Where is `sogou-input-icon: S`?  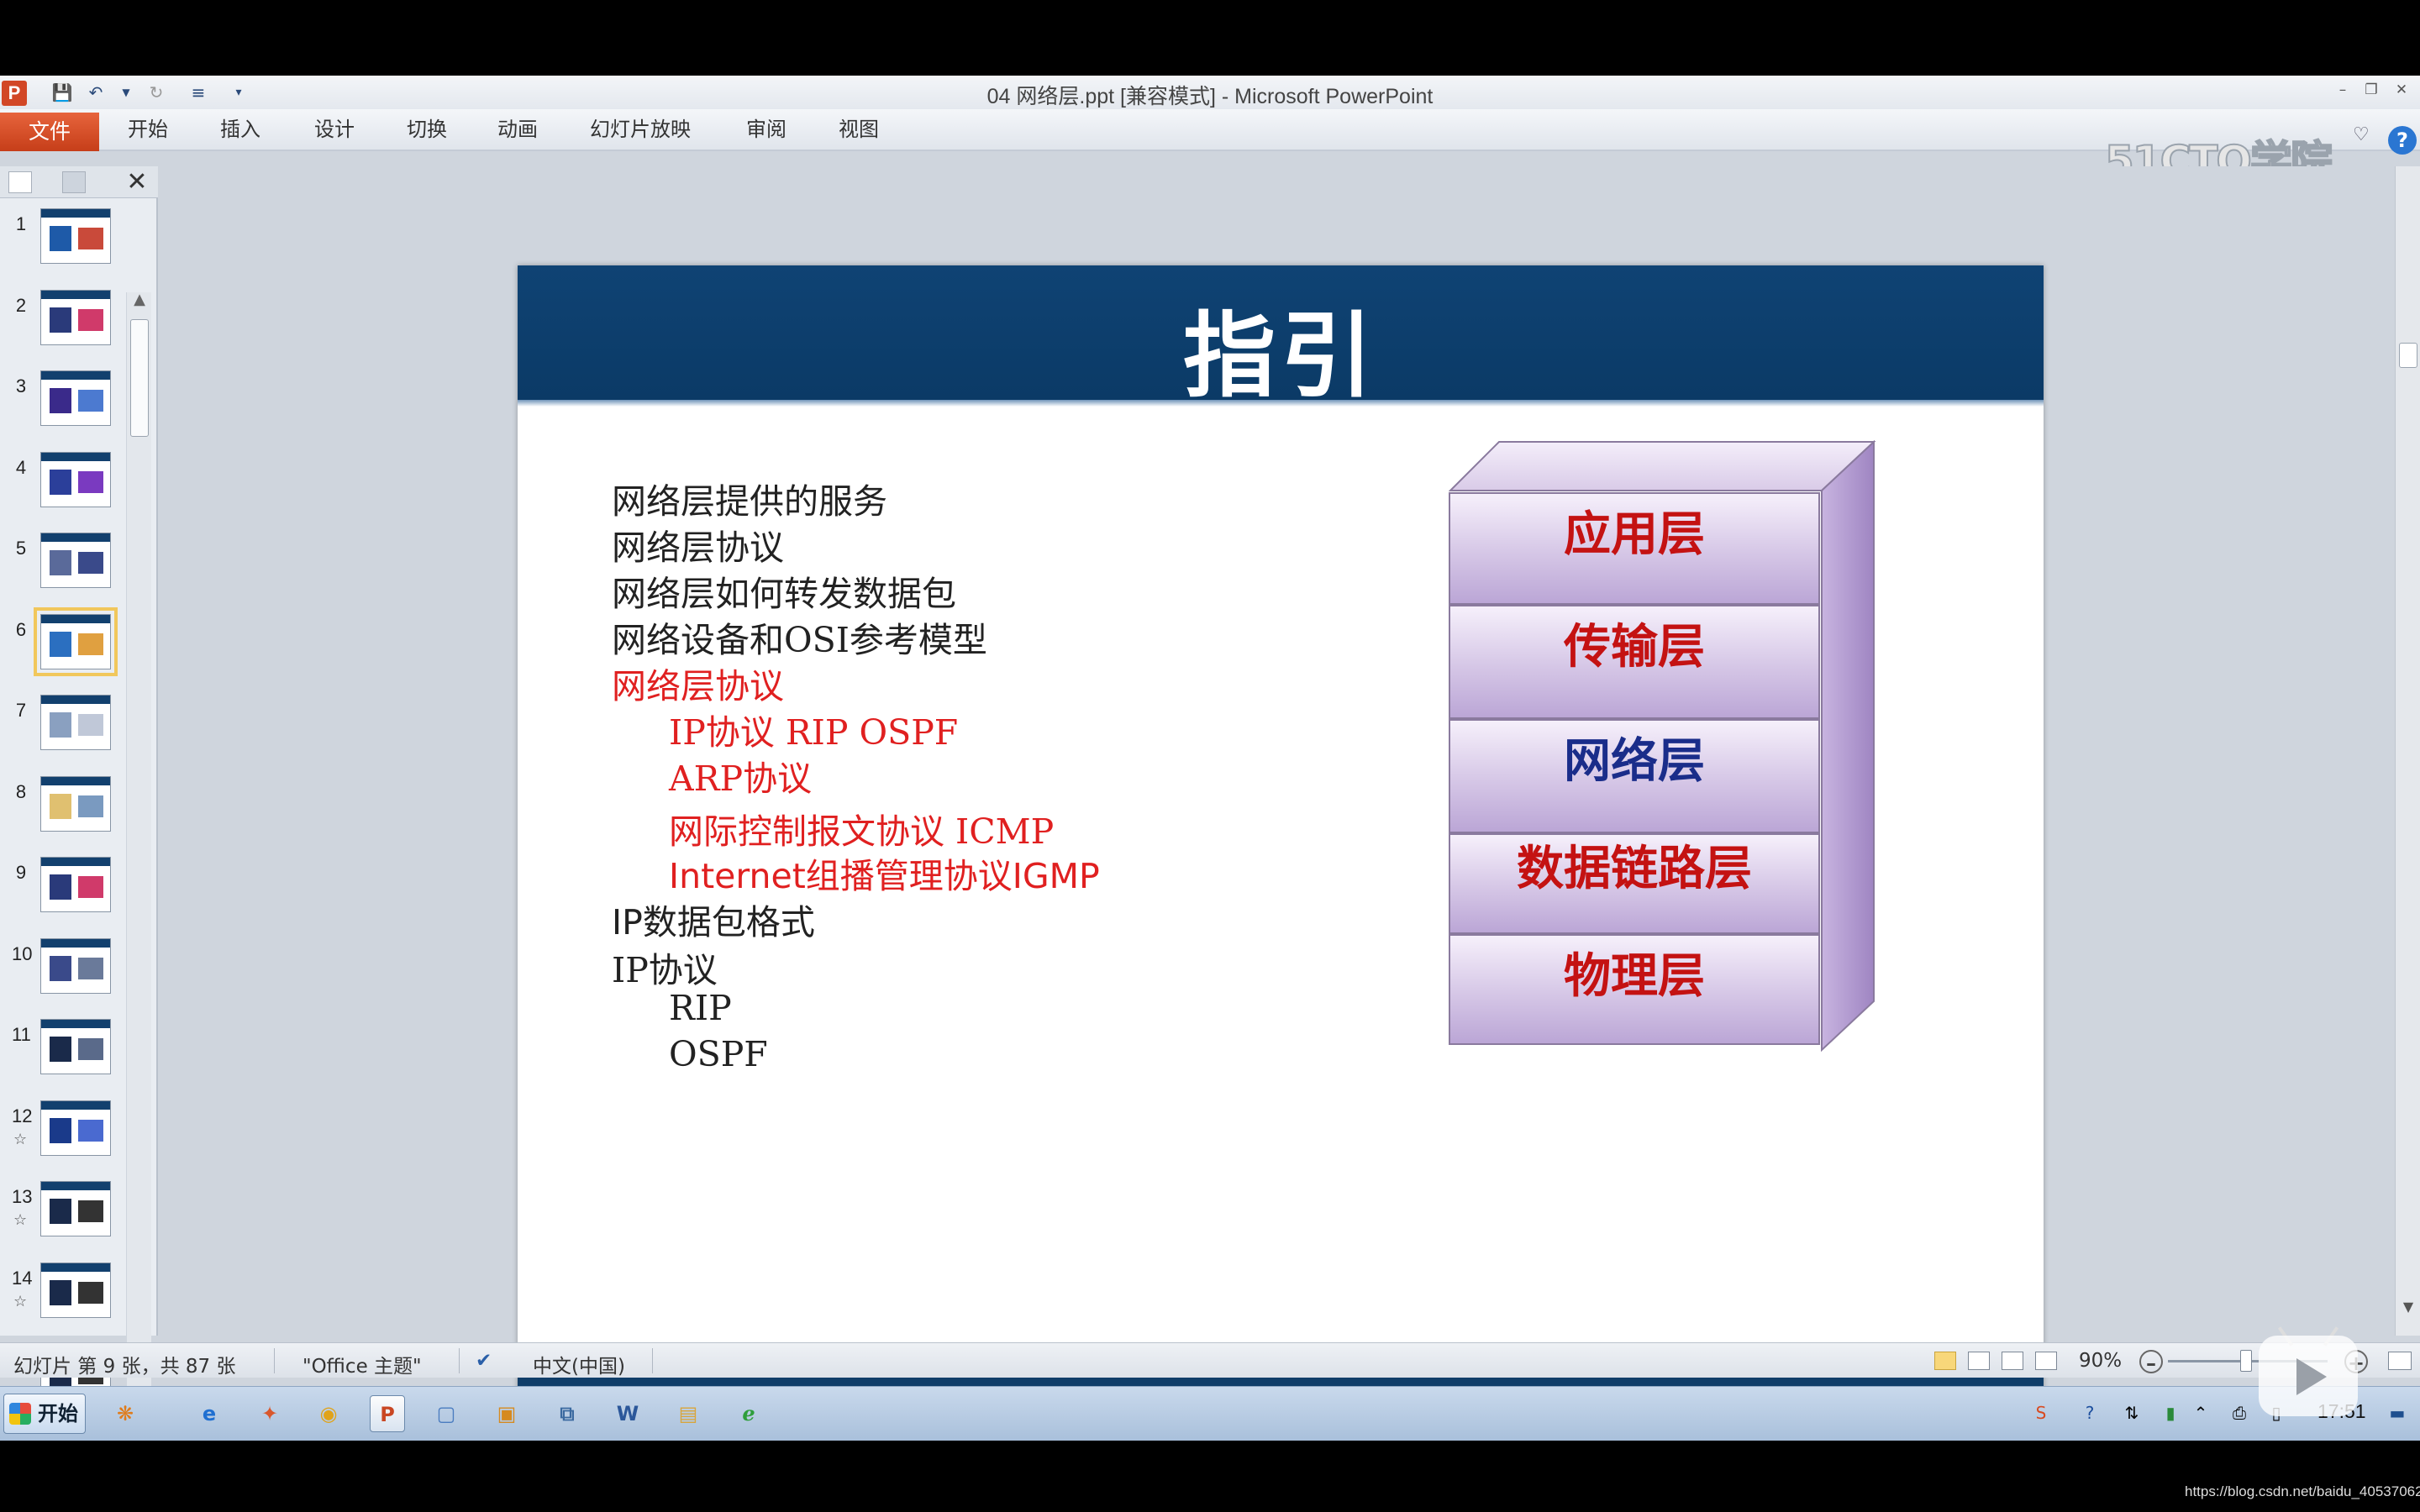 sogou-input-icon: S is located at coordinates (2041, 1413).